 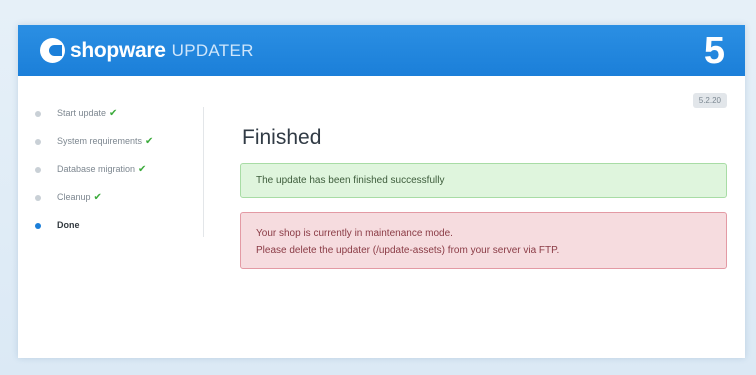 I want to click on step-label: Database migration ✔, so click(x=102, y=169).